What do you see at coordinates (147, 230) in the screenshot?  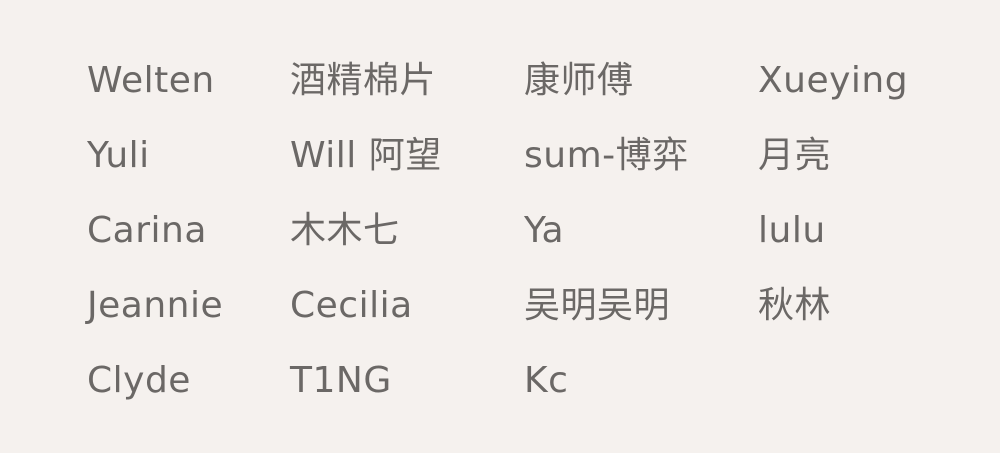 I see `name-item: Carina` at bounding box center [147, 230].